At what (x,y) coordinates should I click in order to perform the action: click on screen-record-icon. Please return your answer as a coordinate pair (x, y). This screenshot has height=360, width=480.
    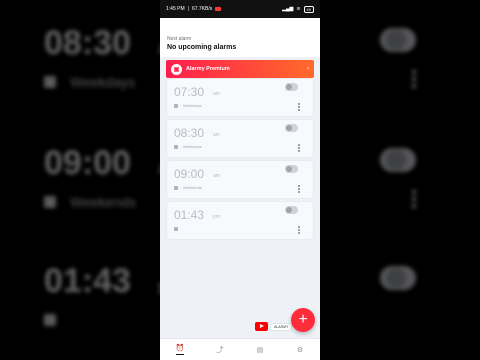
    Looking at the image, I should click on (218, 9).